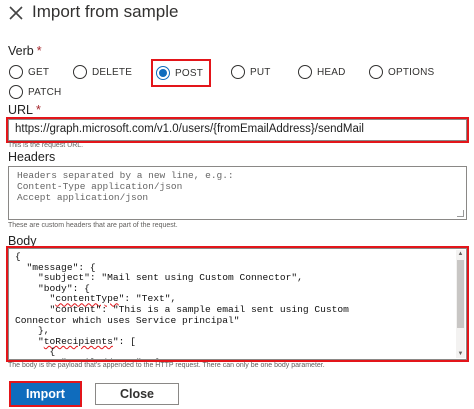 This screenshot has height=409, width=474. I want to click on close-button: Close, so click(137, 394).